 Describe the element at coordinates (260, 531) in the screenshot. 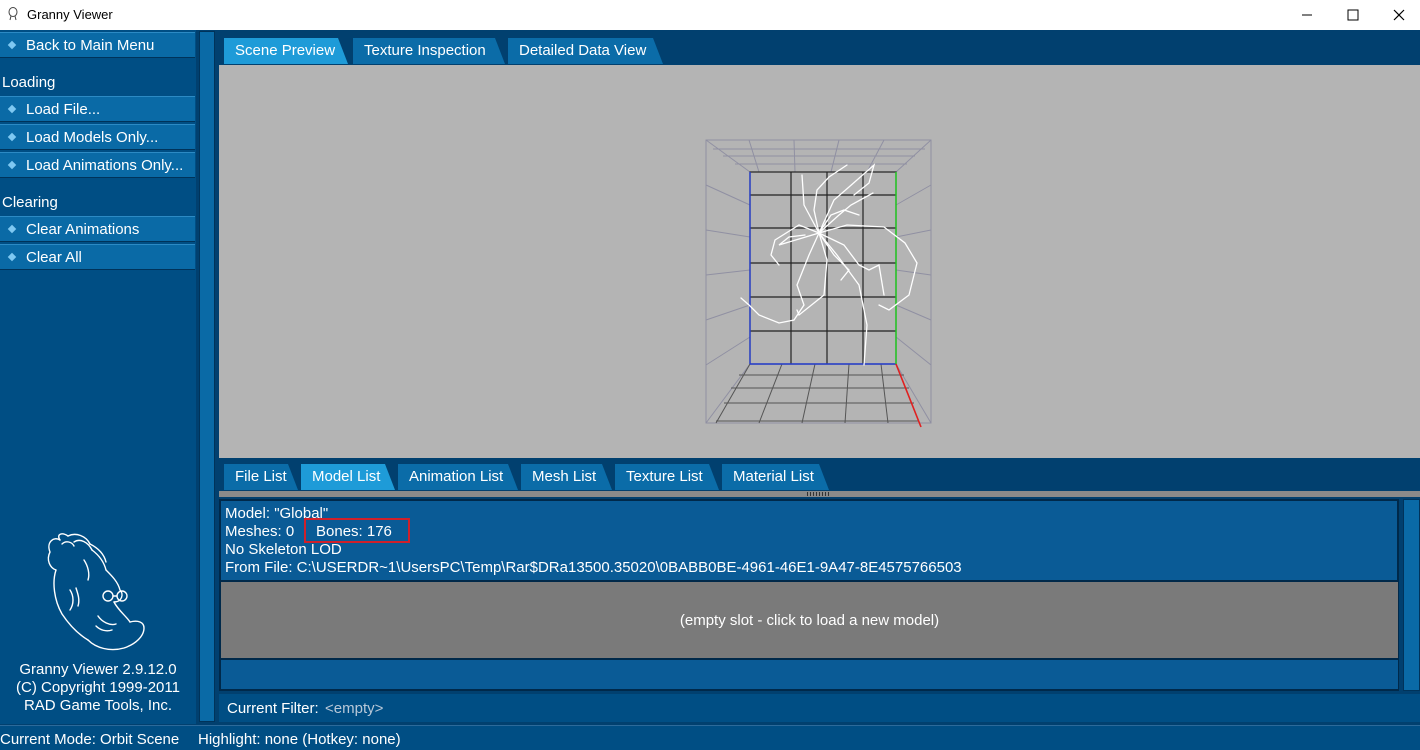

I see `meshes-count: Meshes: 0` at that location.